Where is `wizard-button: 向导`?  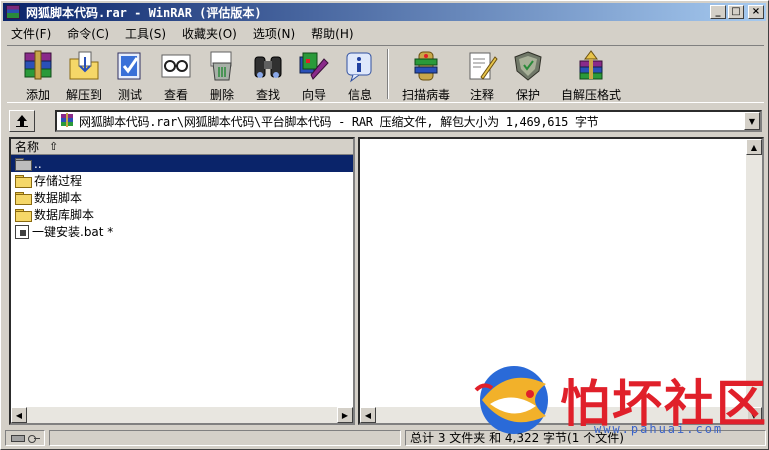 wizard-button: 向导 is located at coordinates (314, 74).